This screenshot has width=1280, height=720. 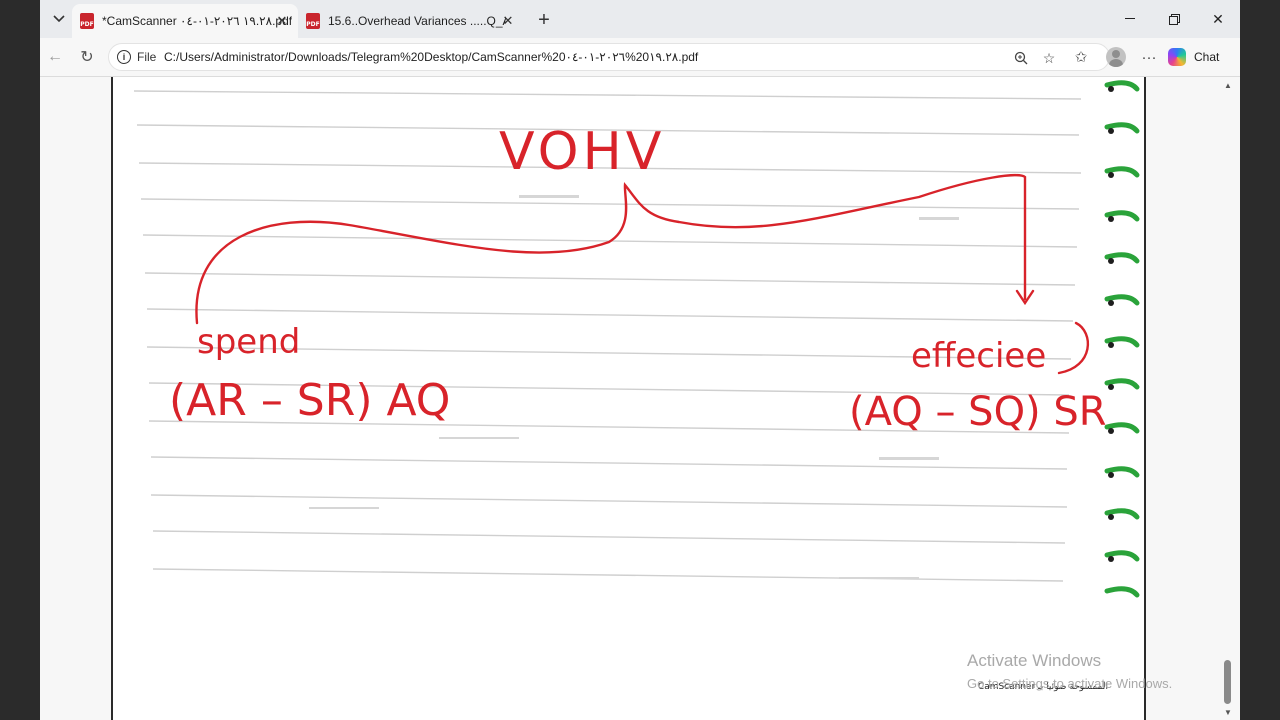 What do you see at coordinates (1228, 712) in the screenshot?
I see `scroll-down-arrow-icon: ▼` at bounding box center [1228, 712].